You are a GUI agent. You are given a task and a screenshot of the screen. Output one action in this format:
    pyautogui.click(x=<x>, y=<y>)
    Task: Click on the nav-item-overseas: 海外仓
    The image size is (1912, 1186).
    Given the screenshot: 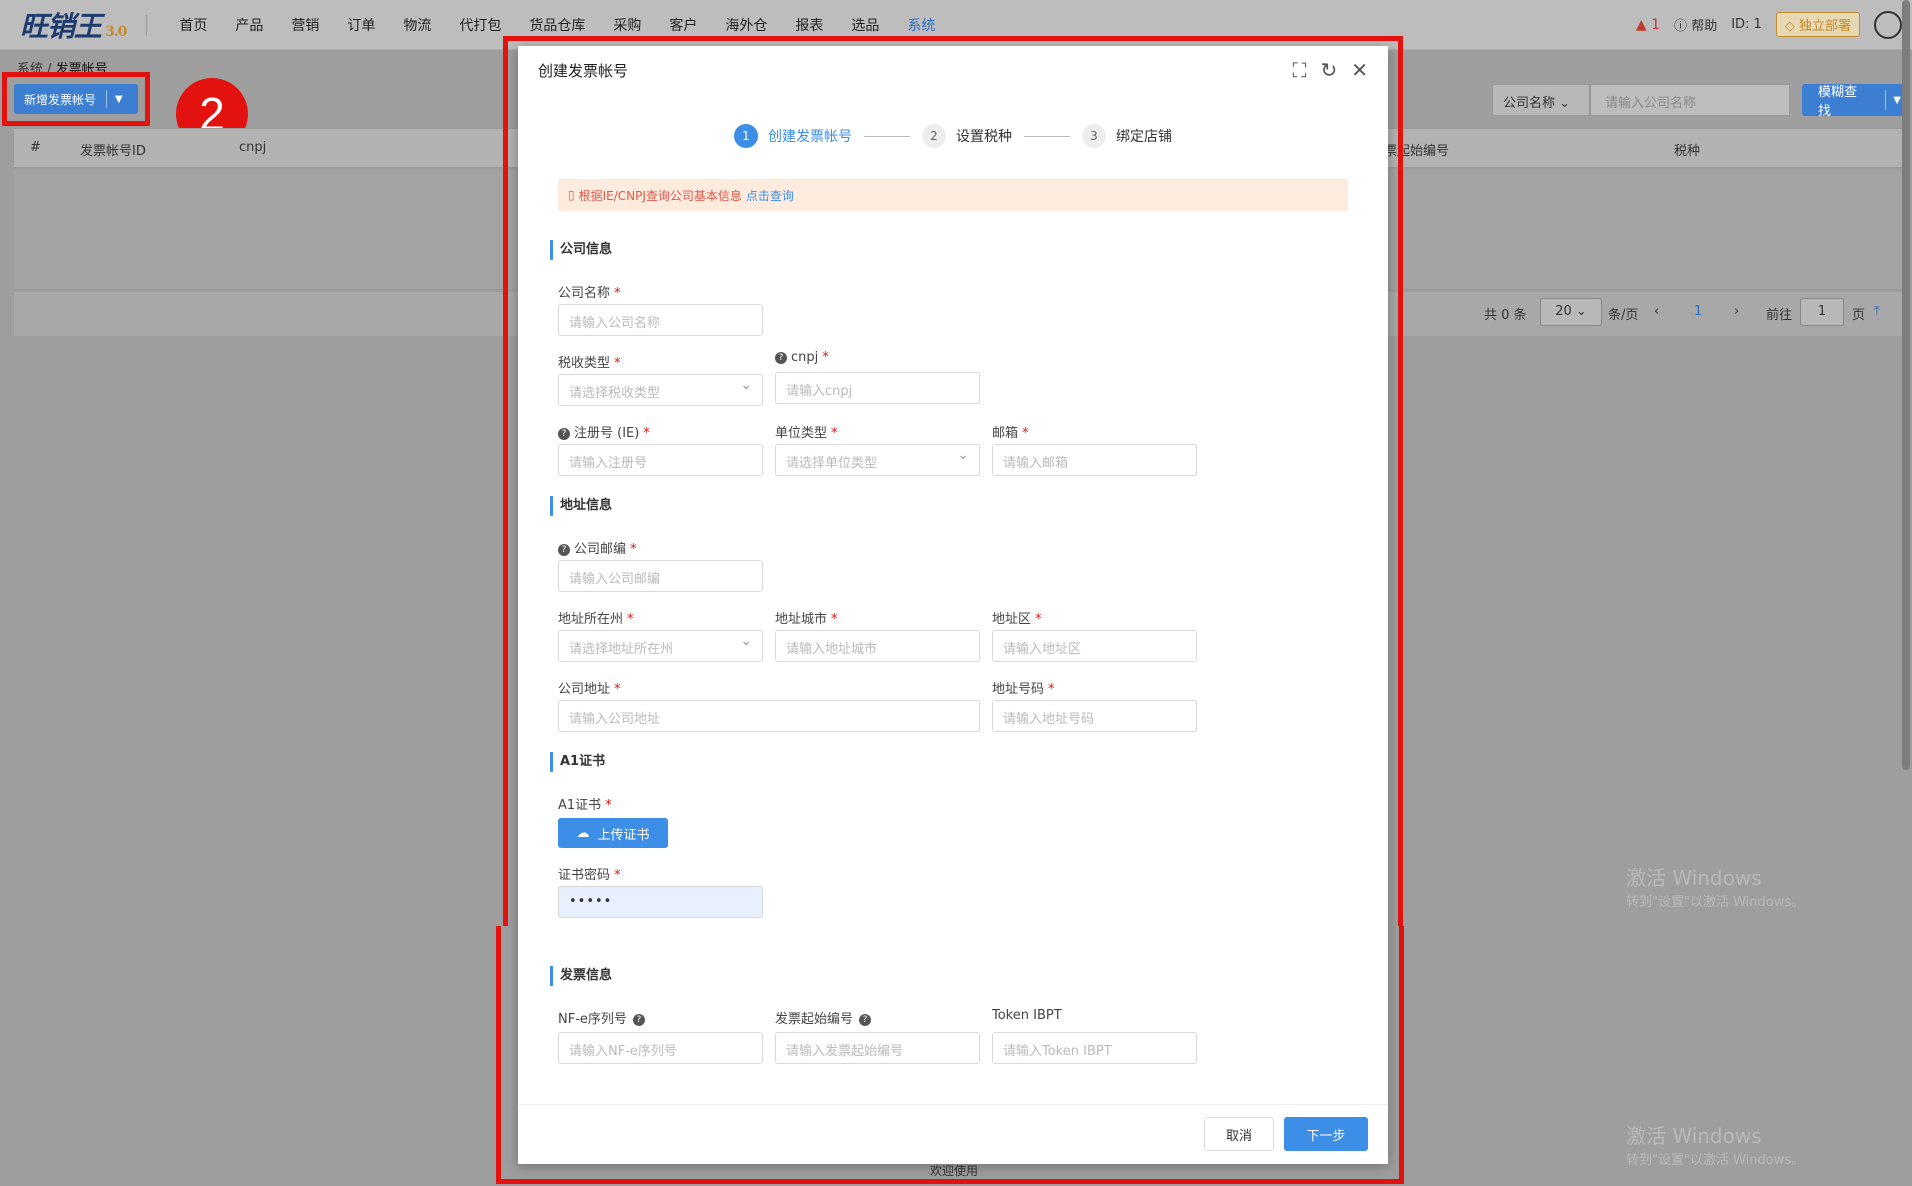 What is the action you would take?
    pyautogui.click(x=746, y=25)
    